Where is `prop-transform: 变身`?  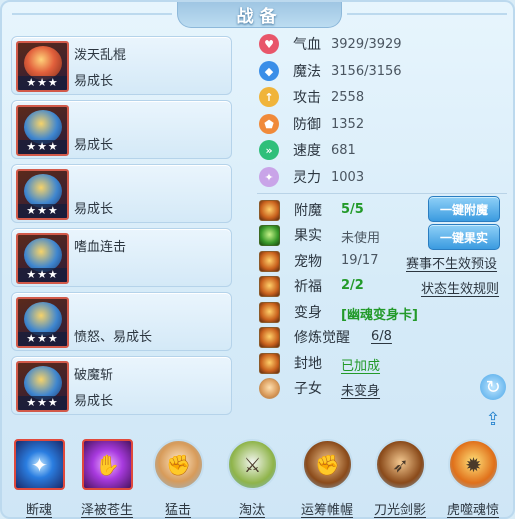 prop-transform: 变身 is located at coordinates (290, 312).